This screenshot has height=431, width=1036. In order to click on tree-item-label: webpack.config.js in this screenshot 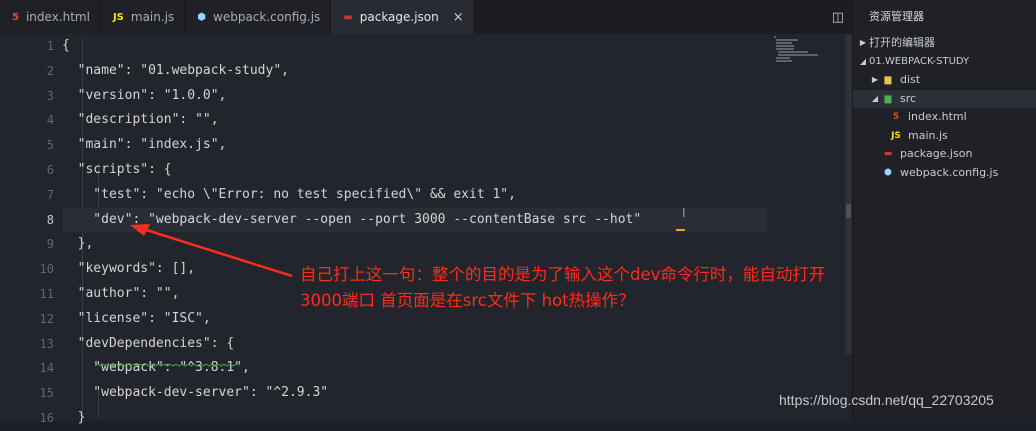, I will do `click(949, 172)`.